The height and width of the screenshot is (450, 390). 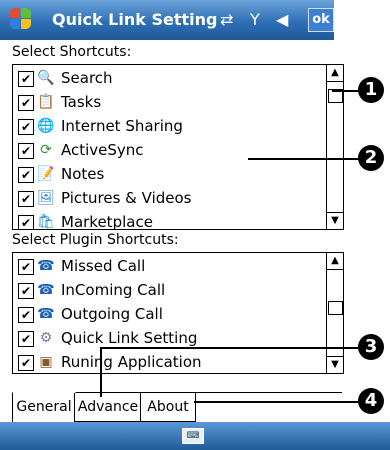 I want to click on list-item: ✔ ☎ Outgoing Call, so click(x=168, y=315).